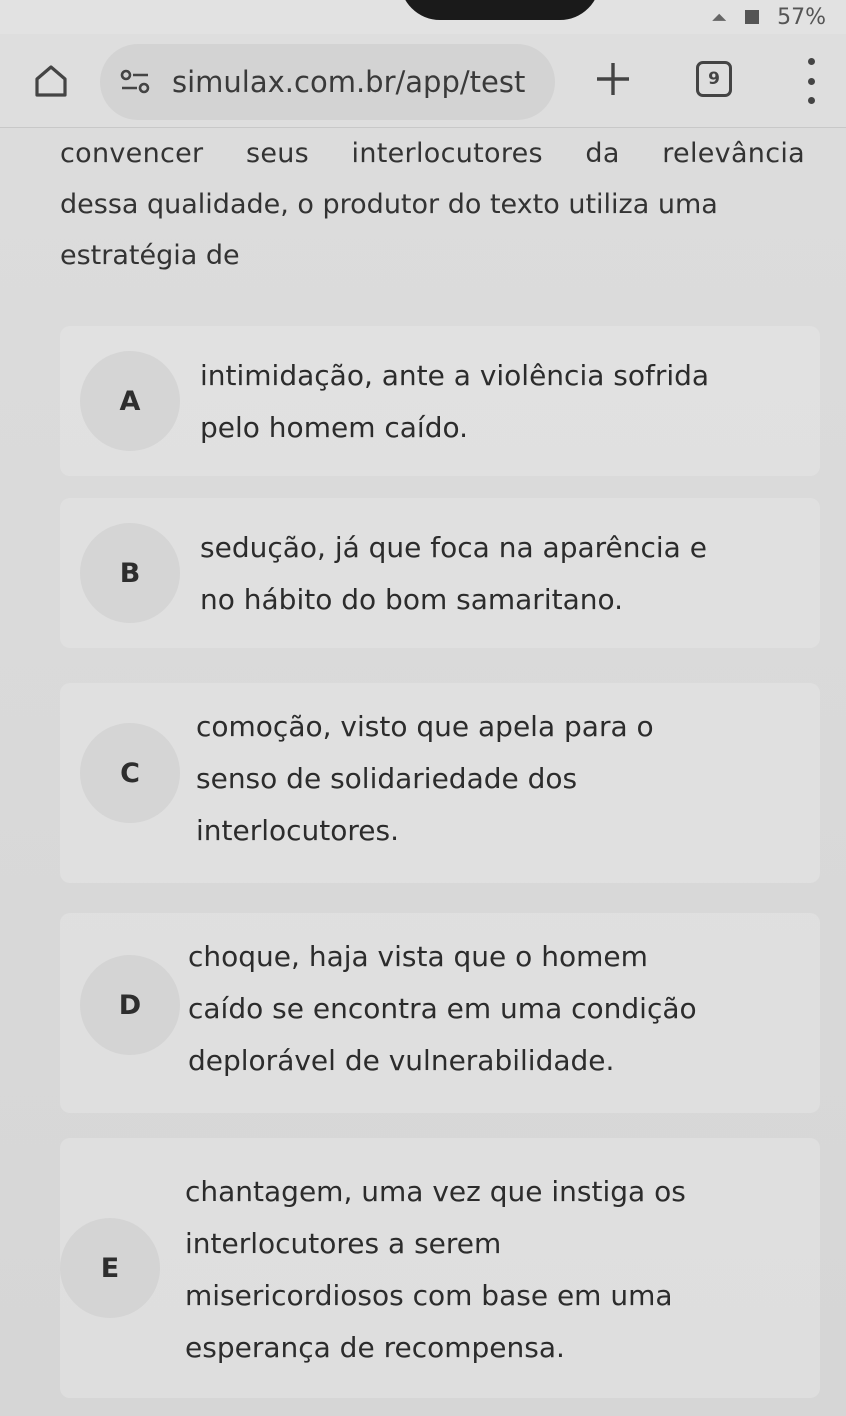  I want to click on camera-notch, so click(500, 10).